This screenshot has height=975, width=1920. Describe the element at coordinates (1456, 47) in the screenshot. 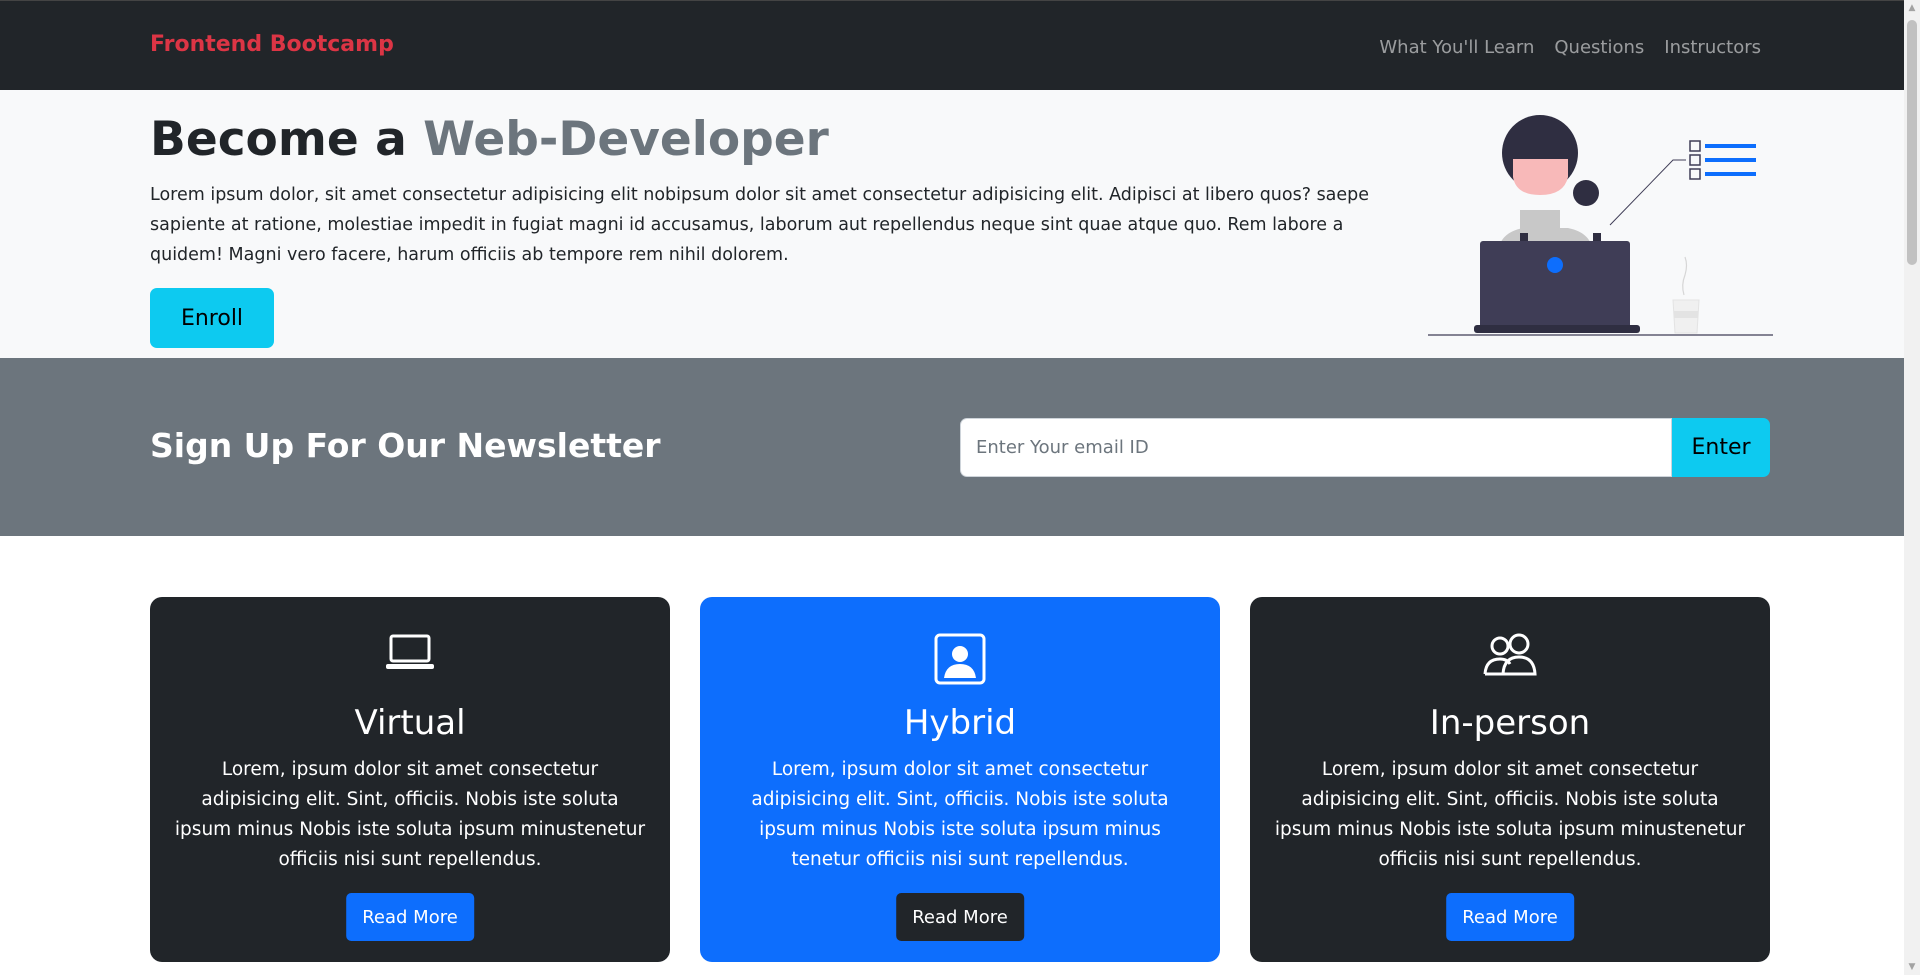

I see `nav-link-what-youll-learn: What You'll Learn` at that location.